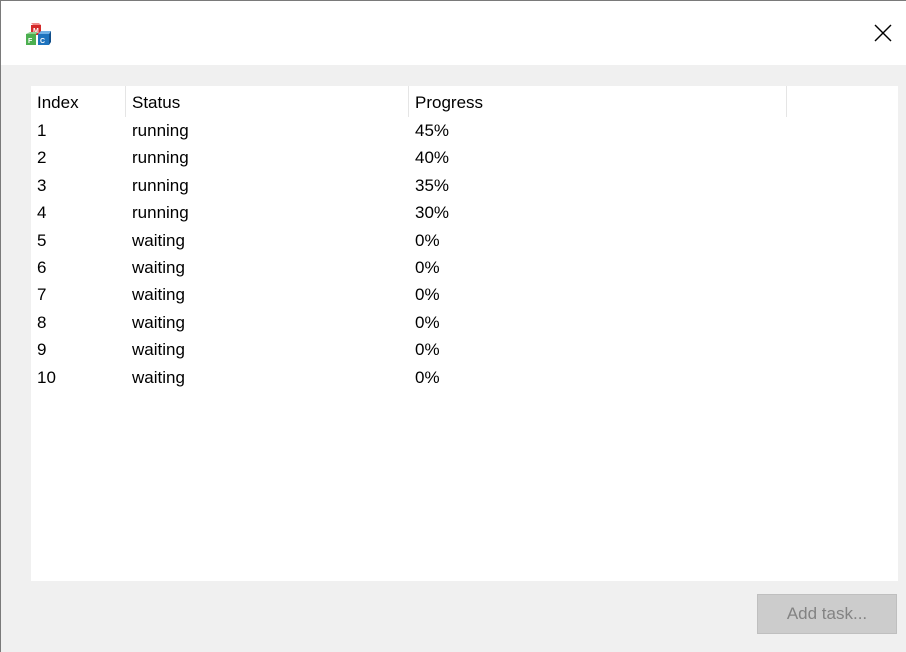 Image resolution: width=906 pixels, height=652 pixels. What do you see at coordinates (464, 185) in the screenshot?
I see `list-item: 3 running 35%` at bounding box center [464, 185].